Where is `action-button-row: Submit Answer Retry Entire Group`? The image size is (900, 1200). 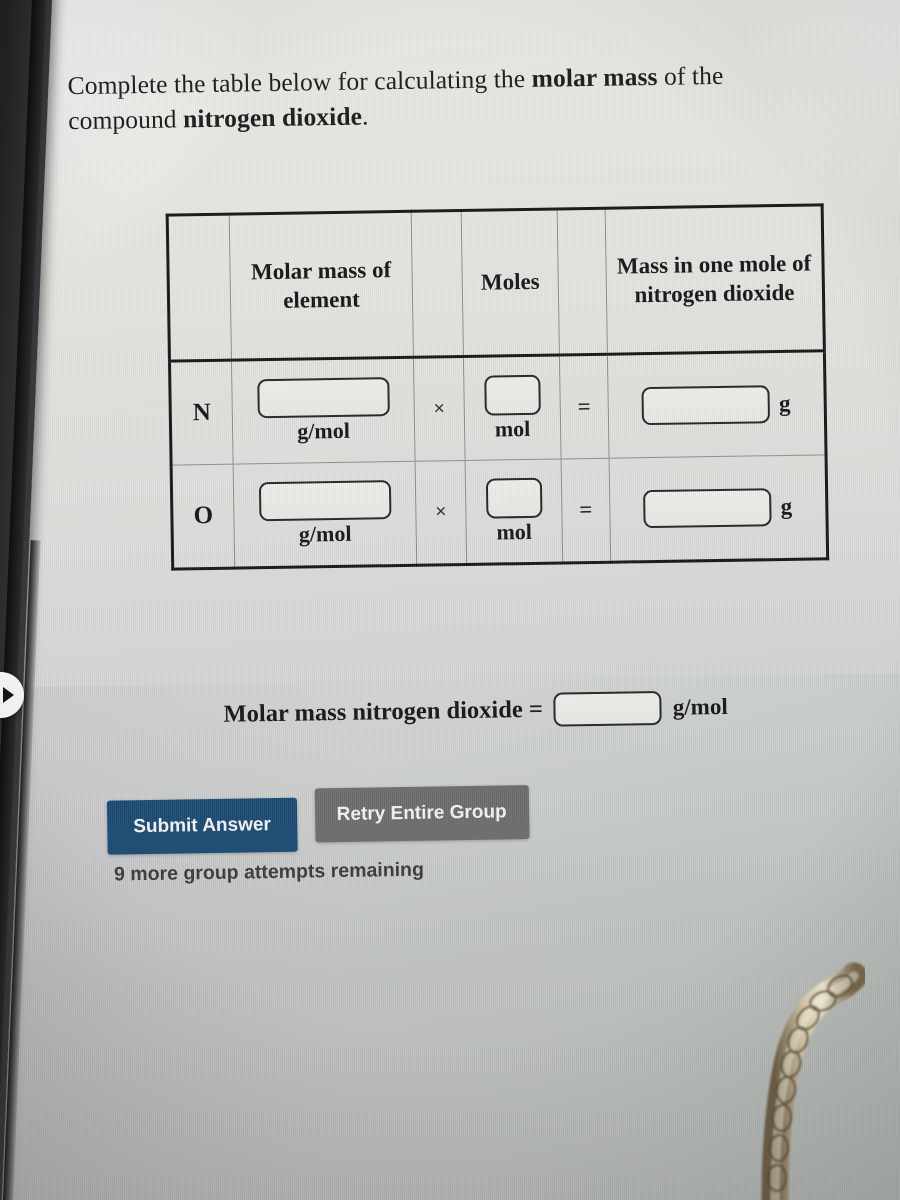 action-button-row: Submit Answer Retry Entire Group is located at coordinates (318, 820).